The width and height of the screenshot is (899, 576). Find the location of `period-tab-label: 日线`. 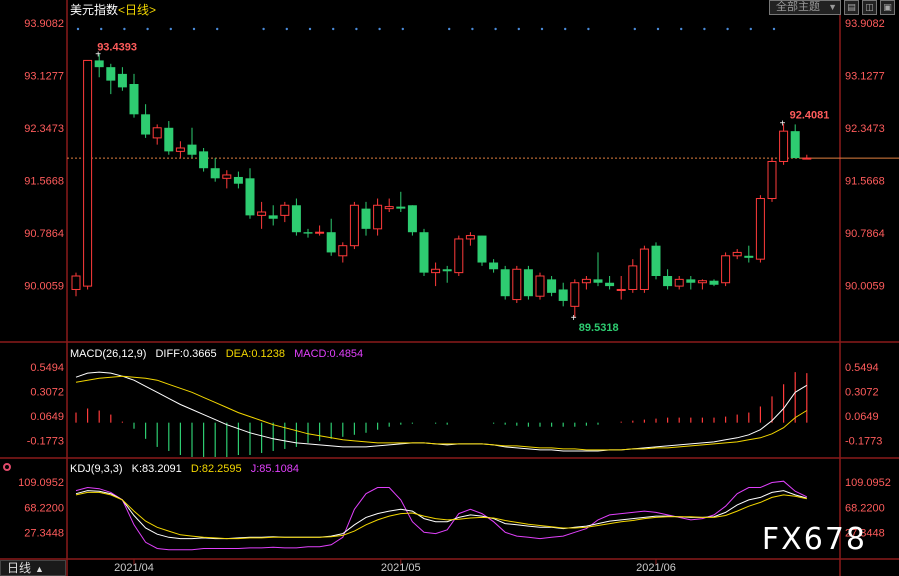

period-tab-label: 日线 is located at coordinates (19, 568).